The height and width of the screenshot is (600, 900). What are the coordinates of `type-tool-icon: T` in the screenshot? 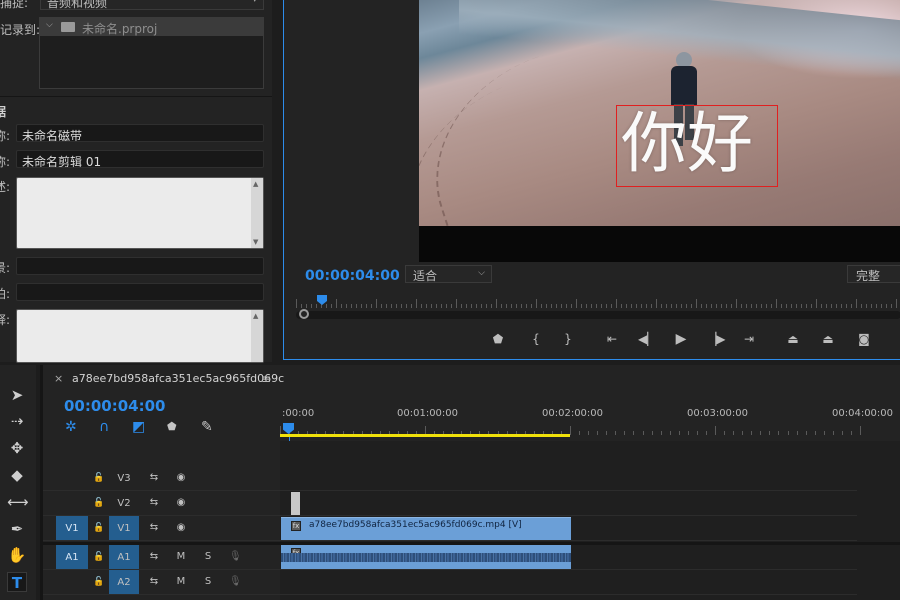 It's located at (17, 582).